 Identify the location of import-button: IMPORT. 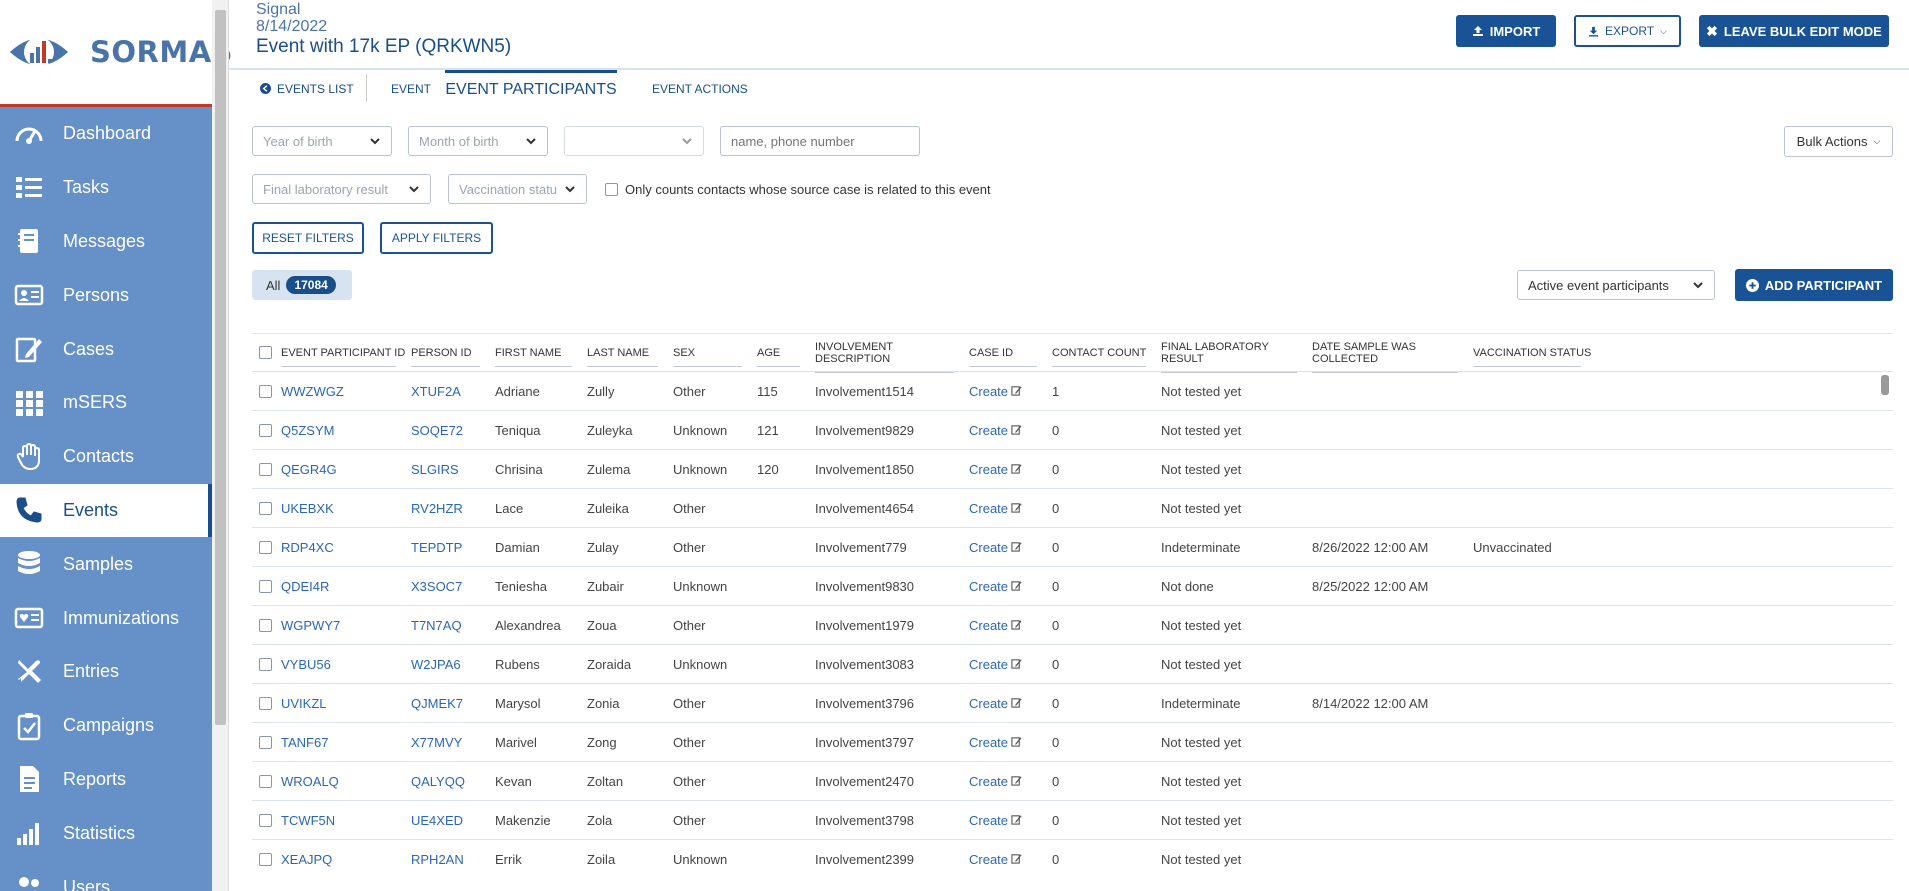
(1506, 31).